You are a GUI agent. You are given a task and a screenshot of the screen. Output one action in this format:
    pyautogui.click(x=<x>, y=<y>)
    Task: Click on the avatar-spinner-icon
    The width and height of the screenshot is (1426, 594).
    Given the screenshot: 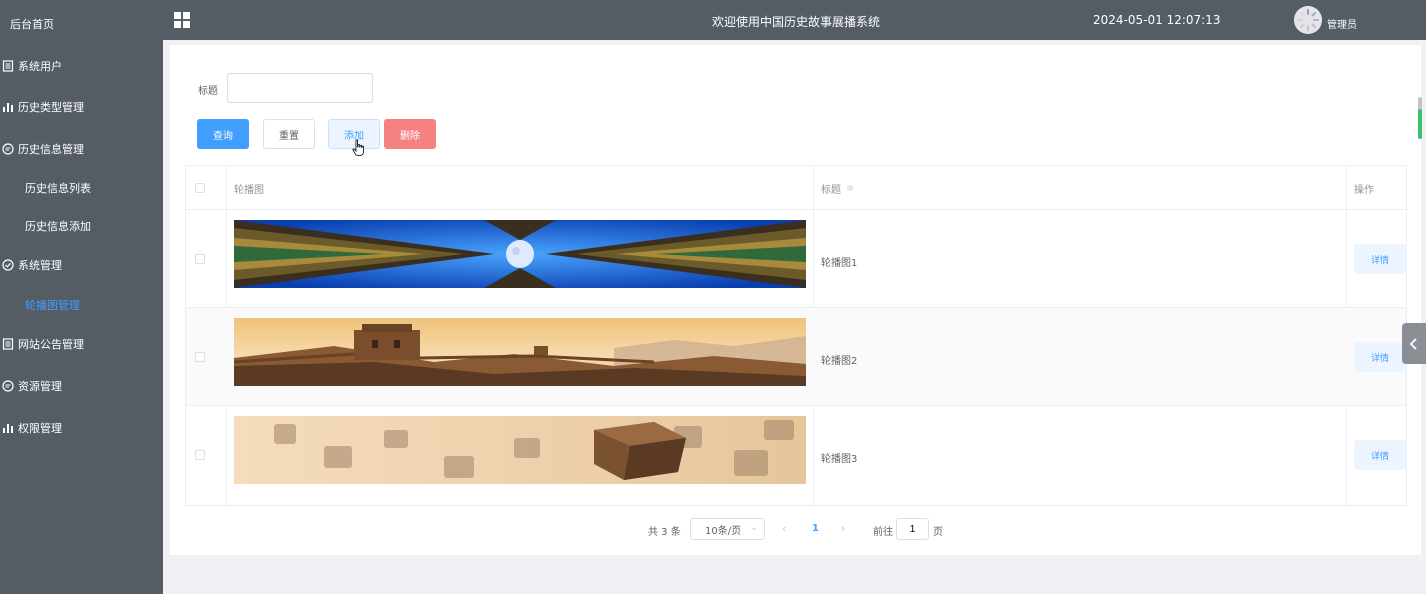 What is the action you would take?
    pyautogui.click(x=1308, y=20)
    